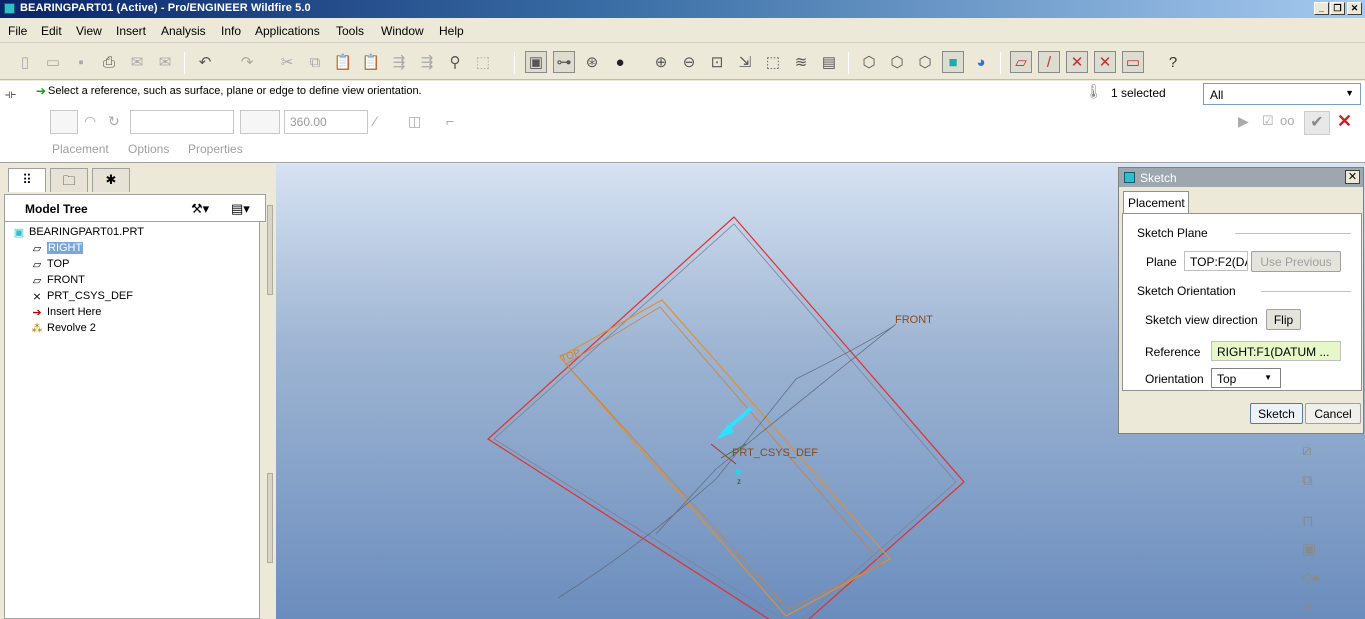 Image resolution: width=1365 pixels, height=619 pixels. I want to click on datum-planes-toggle-icon: ▱, so click(1021, 62).